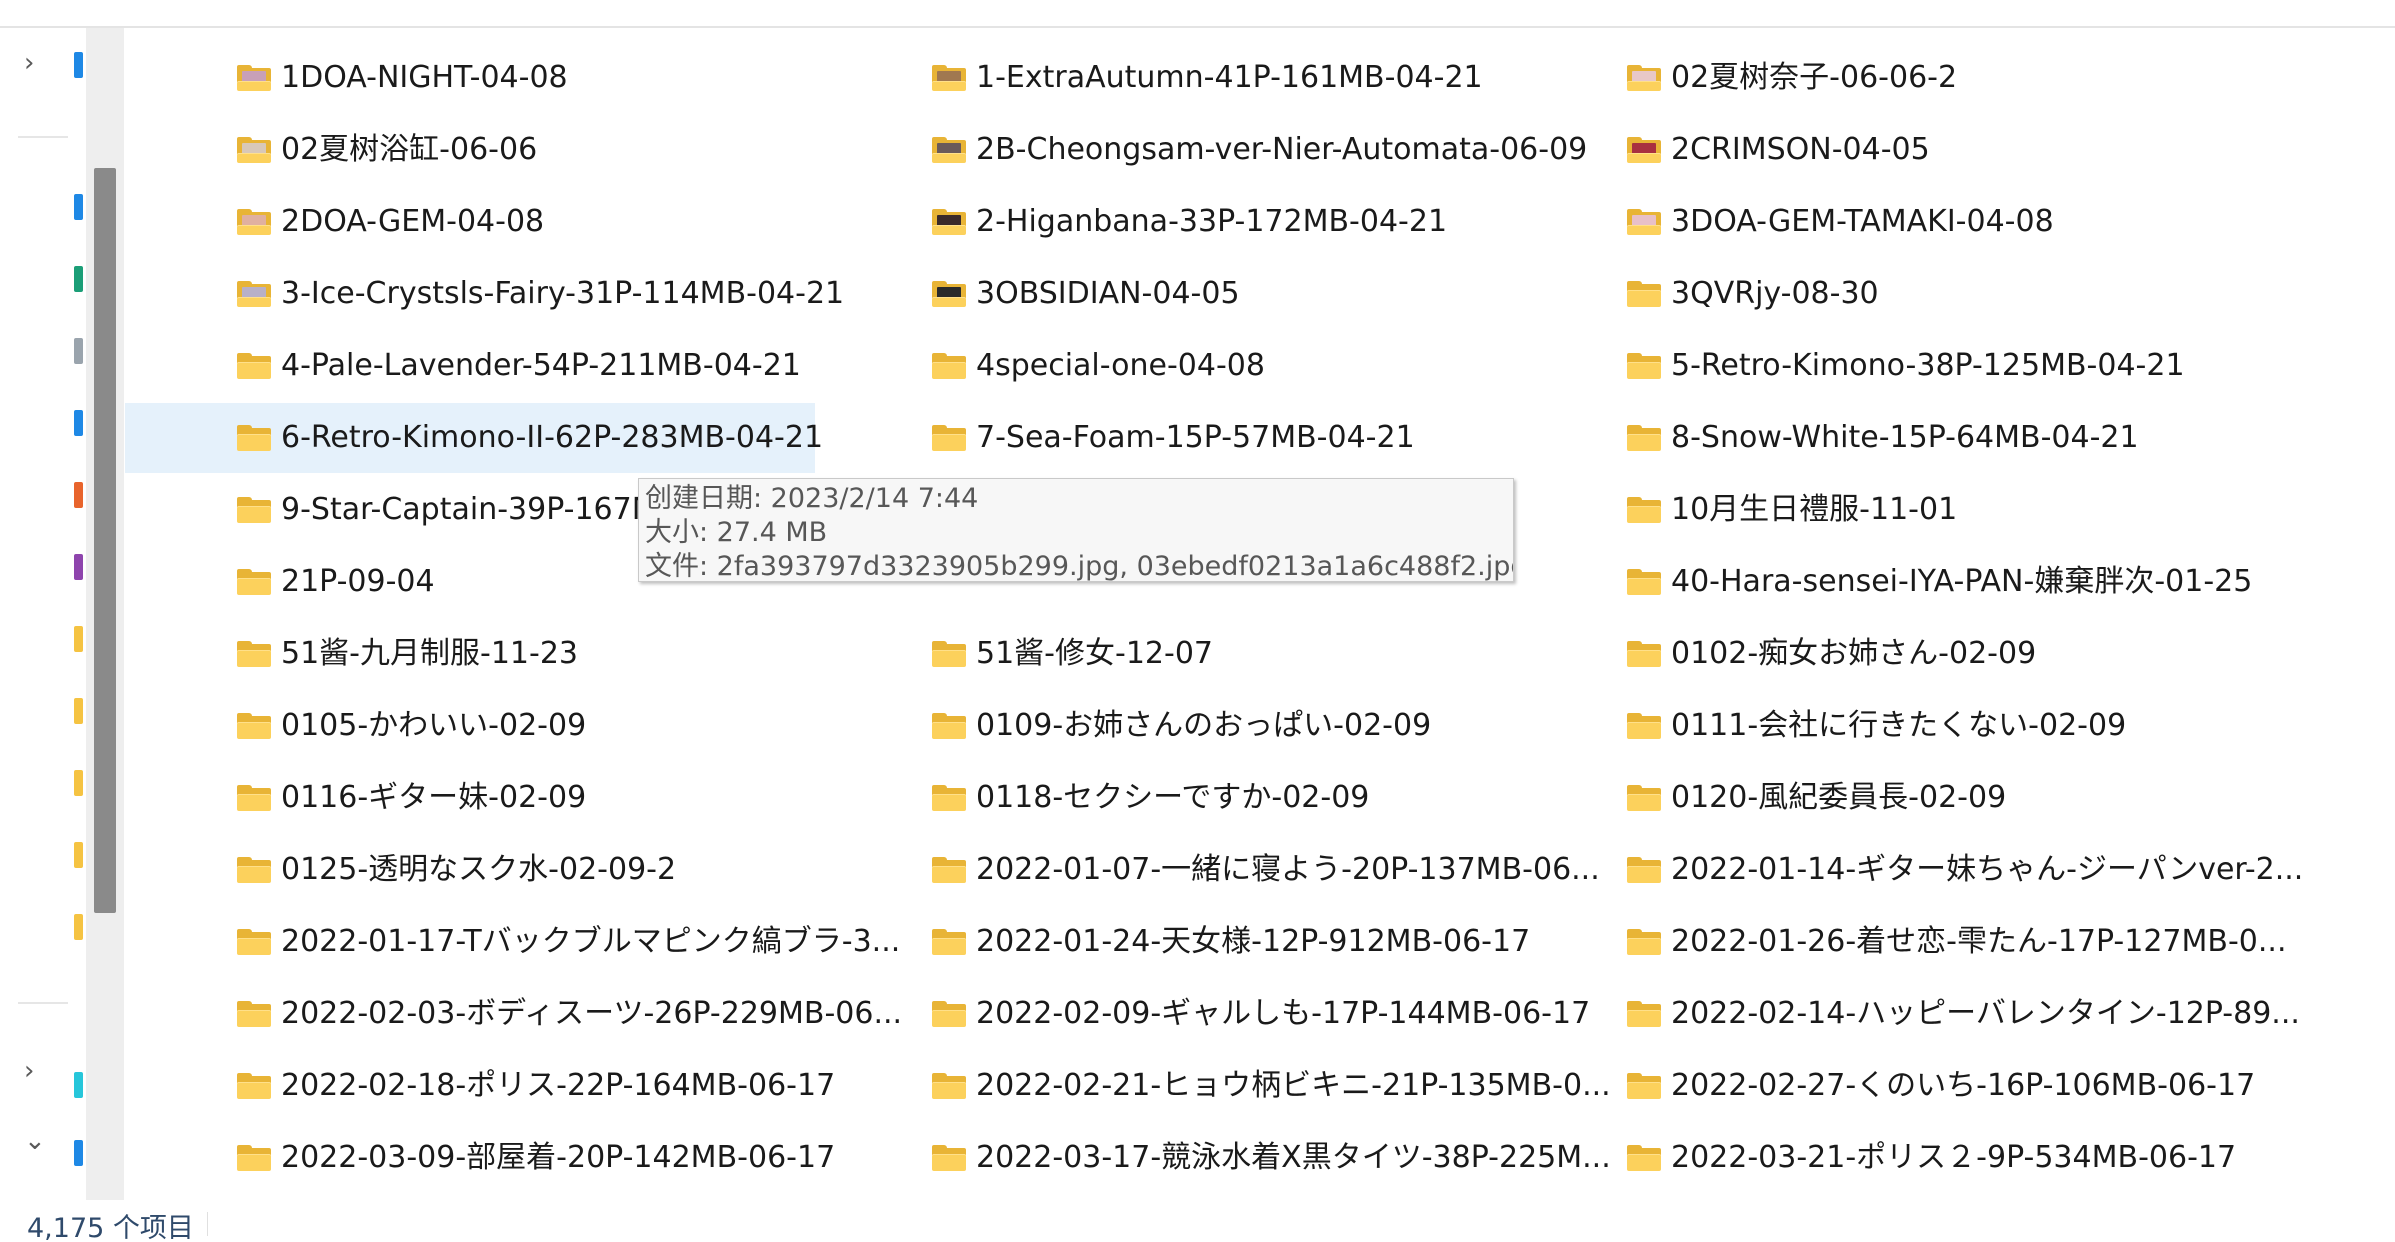  I want to click on folder-item: 6-Retro-Kimono-II-62P-283MB-04-21, so click(474, 438).